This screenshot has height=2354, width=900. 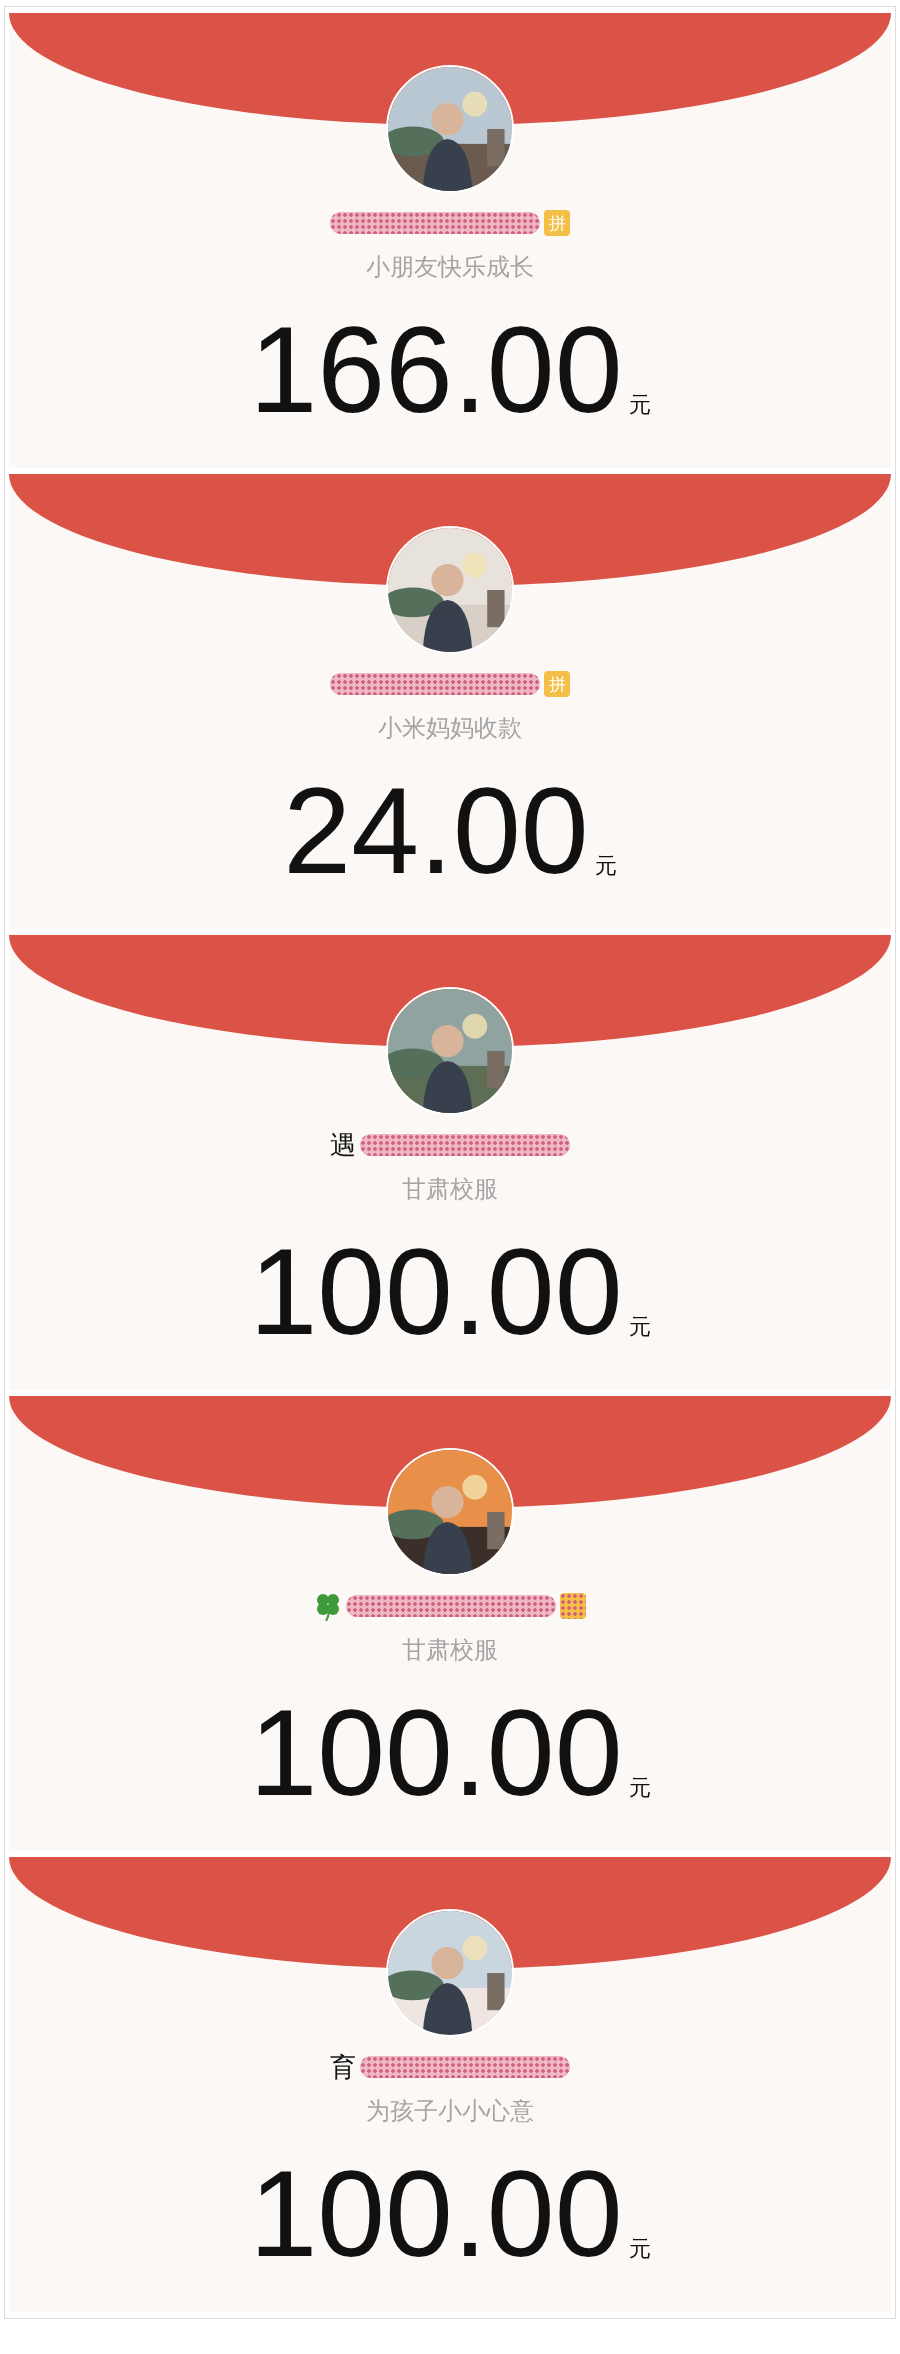 I want to click on sender-name: 遇, so click(x=343, y=1145).